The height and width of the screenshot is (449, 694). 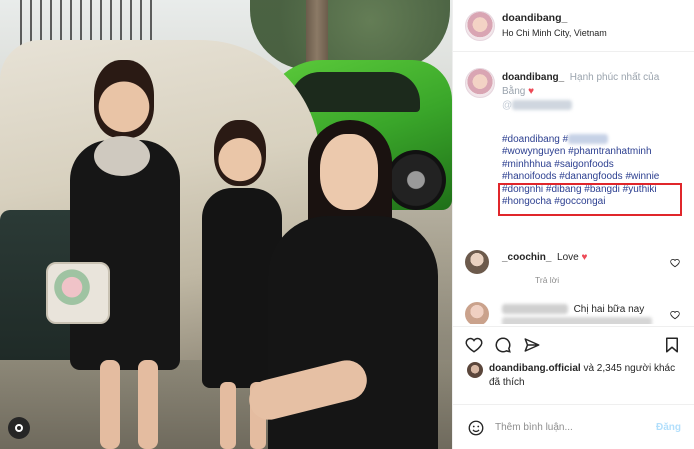 What do you see at coordinates (547, 280) in the screenshot?
I see `reply-button: Trả lời` at bounding box center [547, 280].